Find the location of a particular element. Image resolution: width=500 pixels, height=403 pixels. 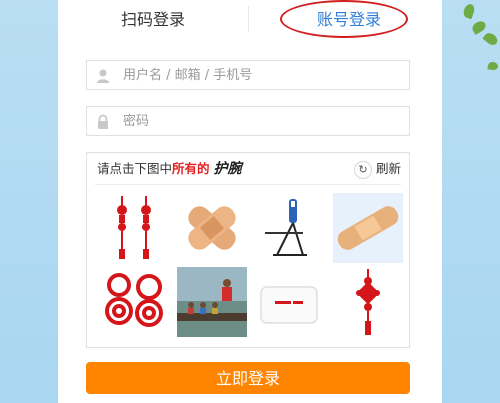

password-input is located at coordinates (263, 121).